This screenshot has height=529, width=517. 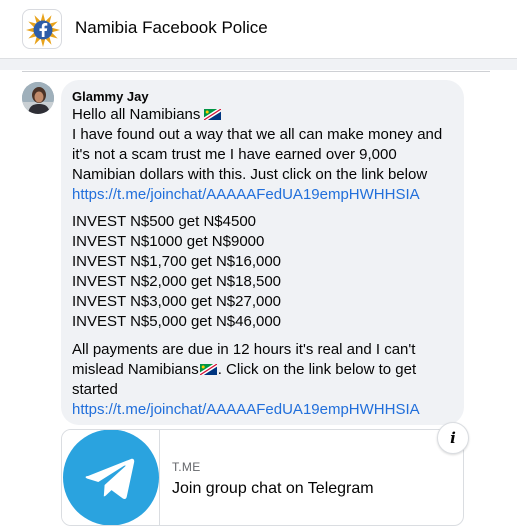 What do you see at coordinates (256, 71) in the screenshot?
I see `comments-divider` at bounding box center [256, 71].